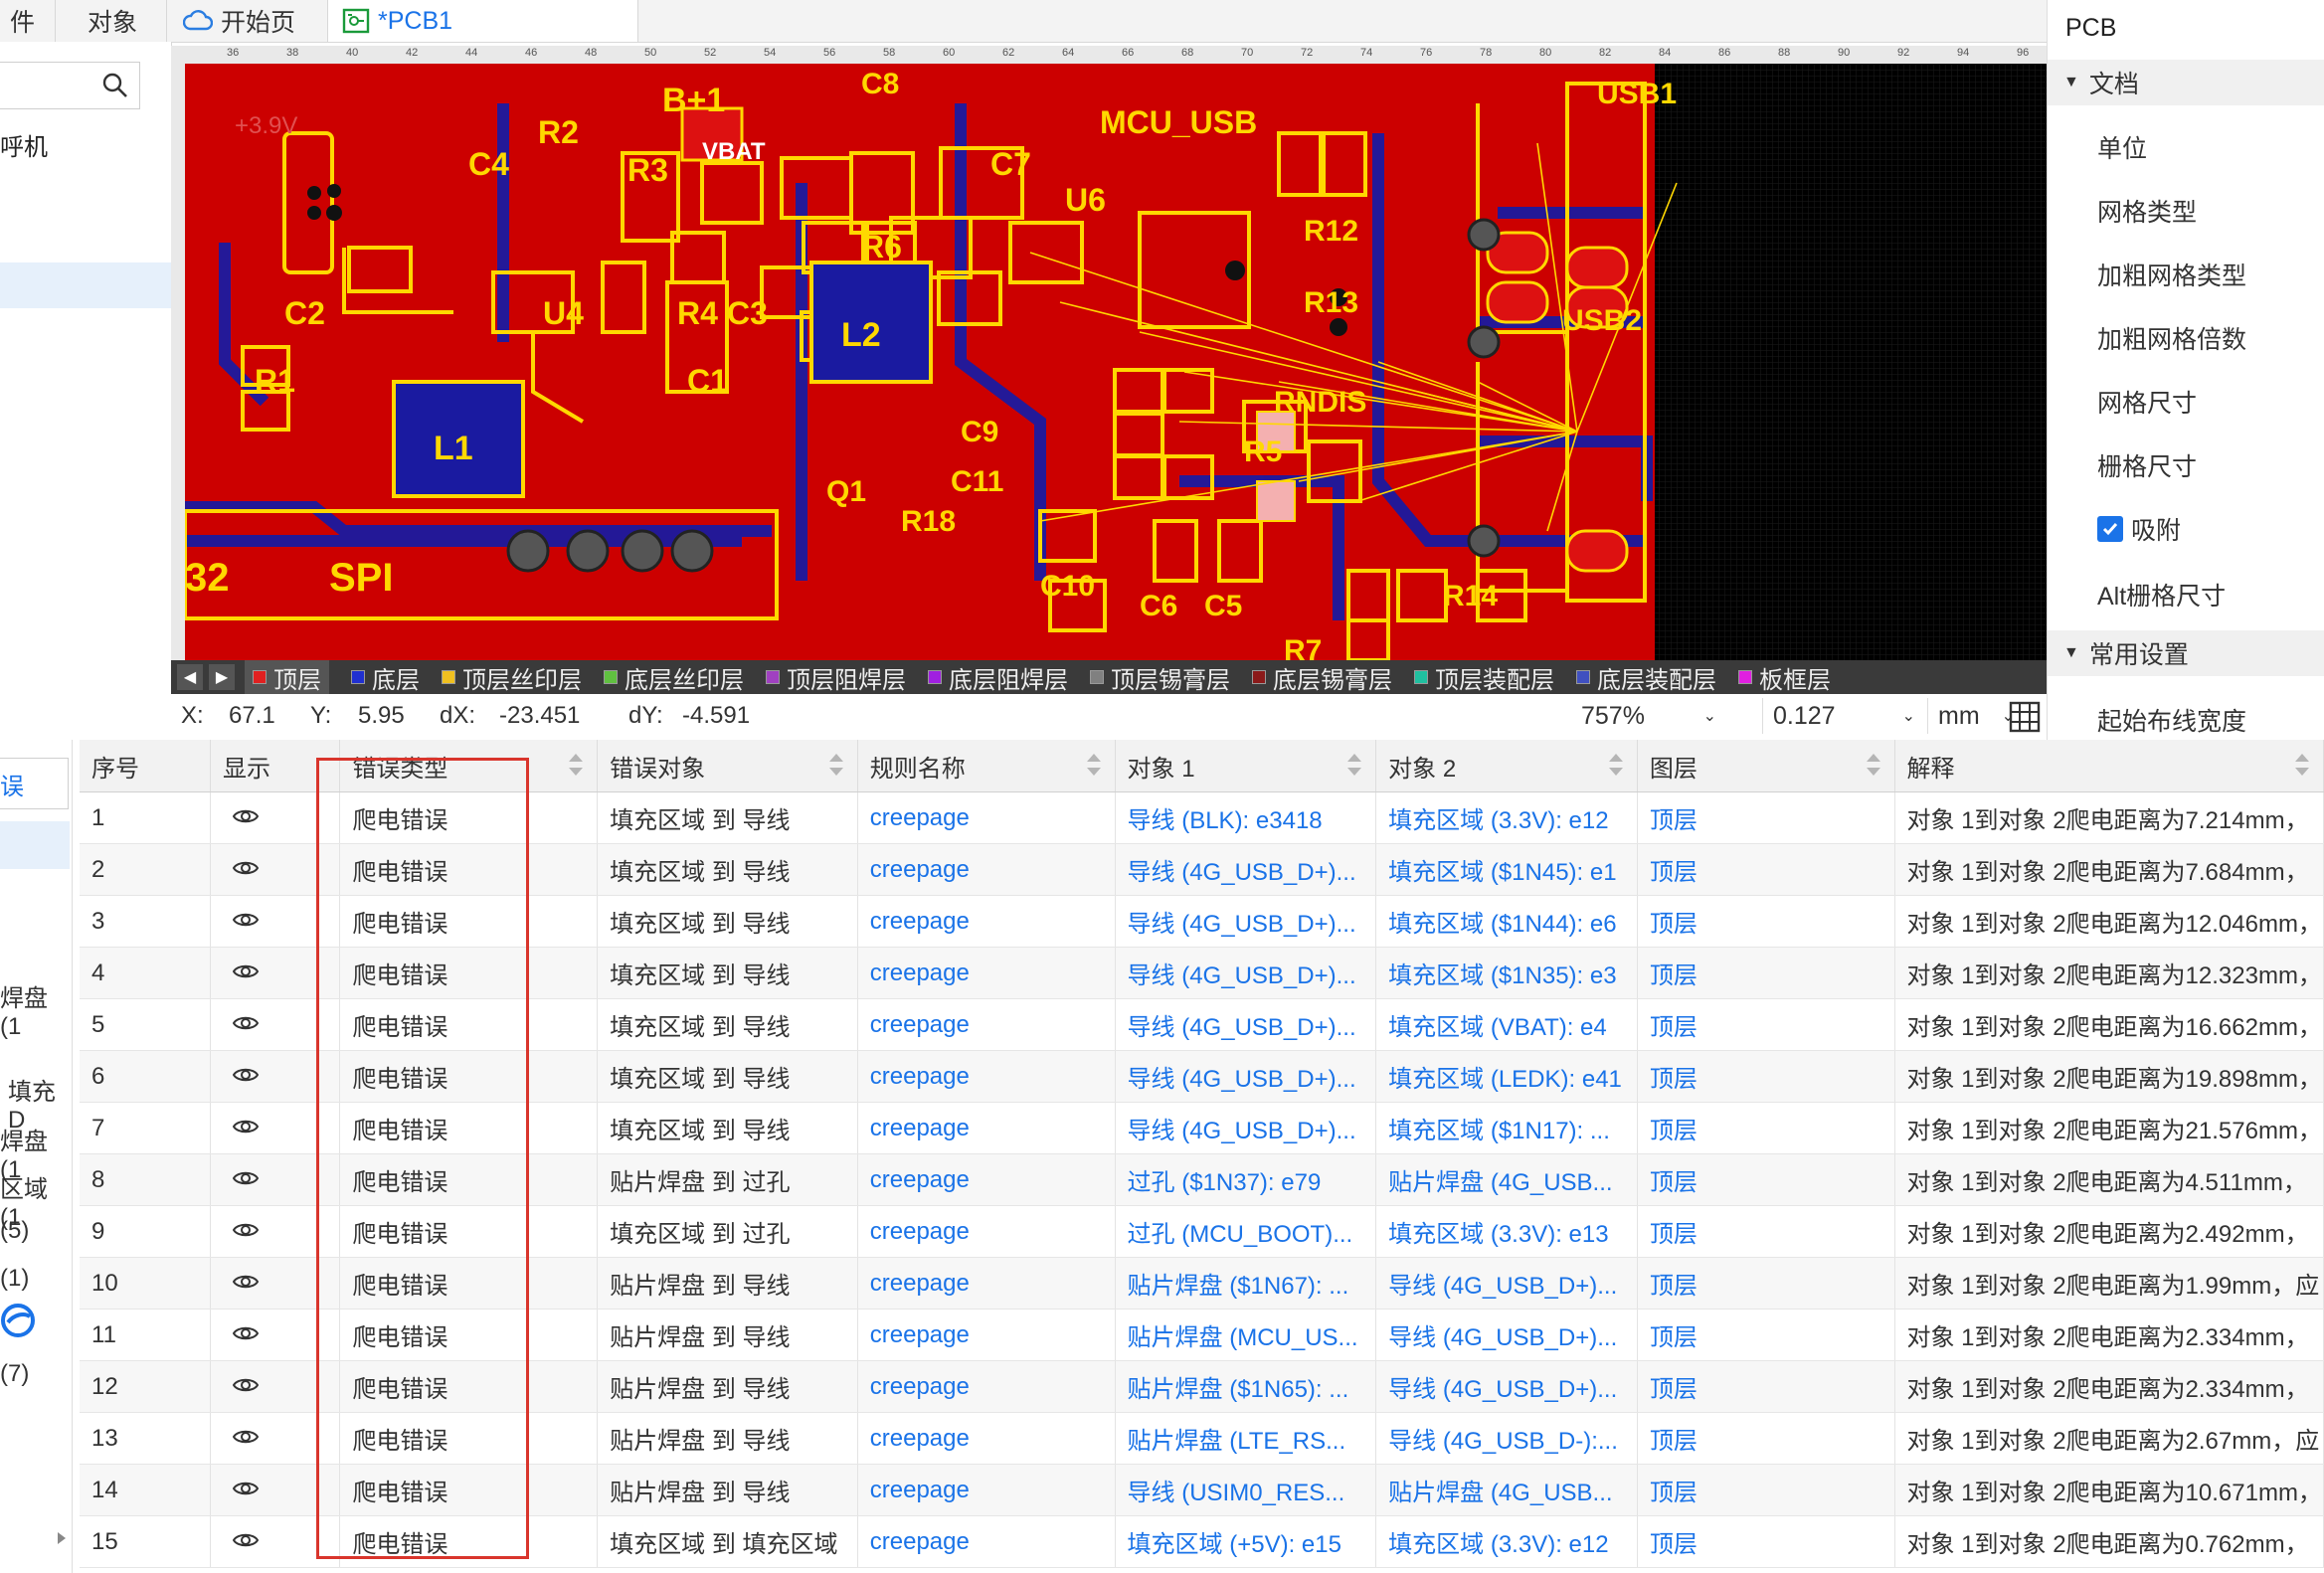 The image size is (2324, 1573). I want to click on layer-item: 底层装配层, so click(1646, 677).